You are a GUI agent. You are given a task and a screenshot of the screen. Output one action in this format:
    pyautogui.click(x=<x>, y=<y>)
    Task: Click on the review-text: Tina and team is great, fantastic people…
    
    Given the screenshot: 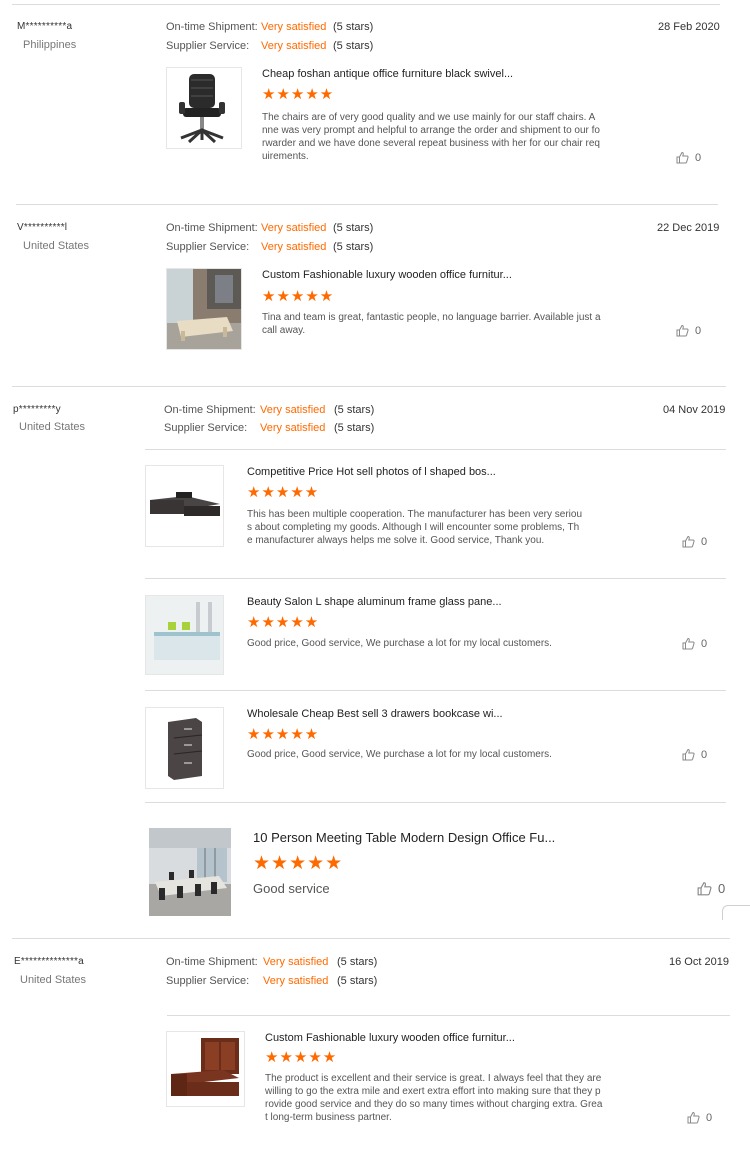 What is the action you would take?
    pyautogui.click(x=431, y=324)
    